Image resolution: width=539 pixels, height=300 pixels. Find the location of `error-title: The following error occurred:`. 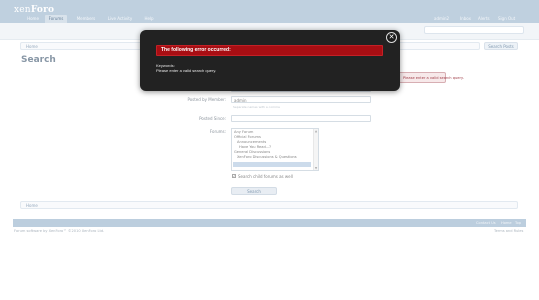

error-title: The following error occurred: is located at coordinates (196, 50).